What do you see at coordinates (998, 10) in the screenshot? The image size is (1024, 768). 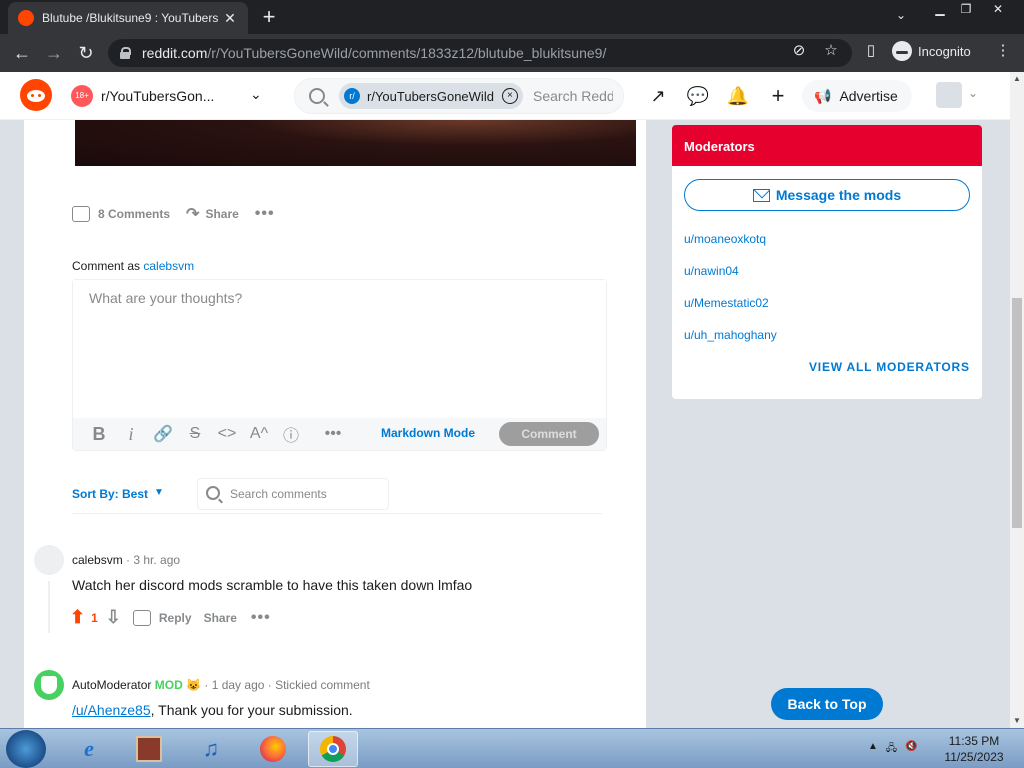 I see `window-close-icon: ✕` at bounding box center [998, 10].